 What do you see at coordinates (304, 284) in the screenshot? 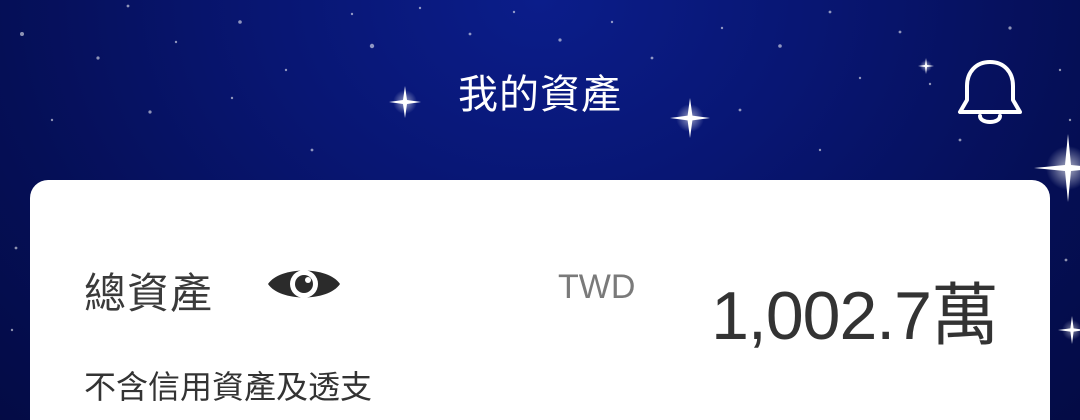
I see `eye-icon` at bounding box center [304, 284].